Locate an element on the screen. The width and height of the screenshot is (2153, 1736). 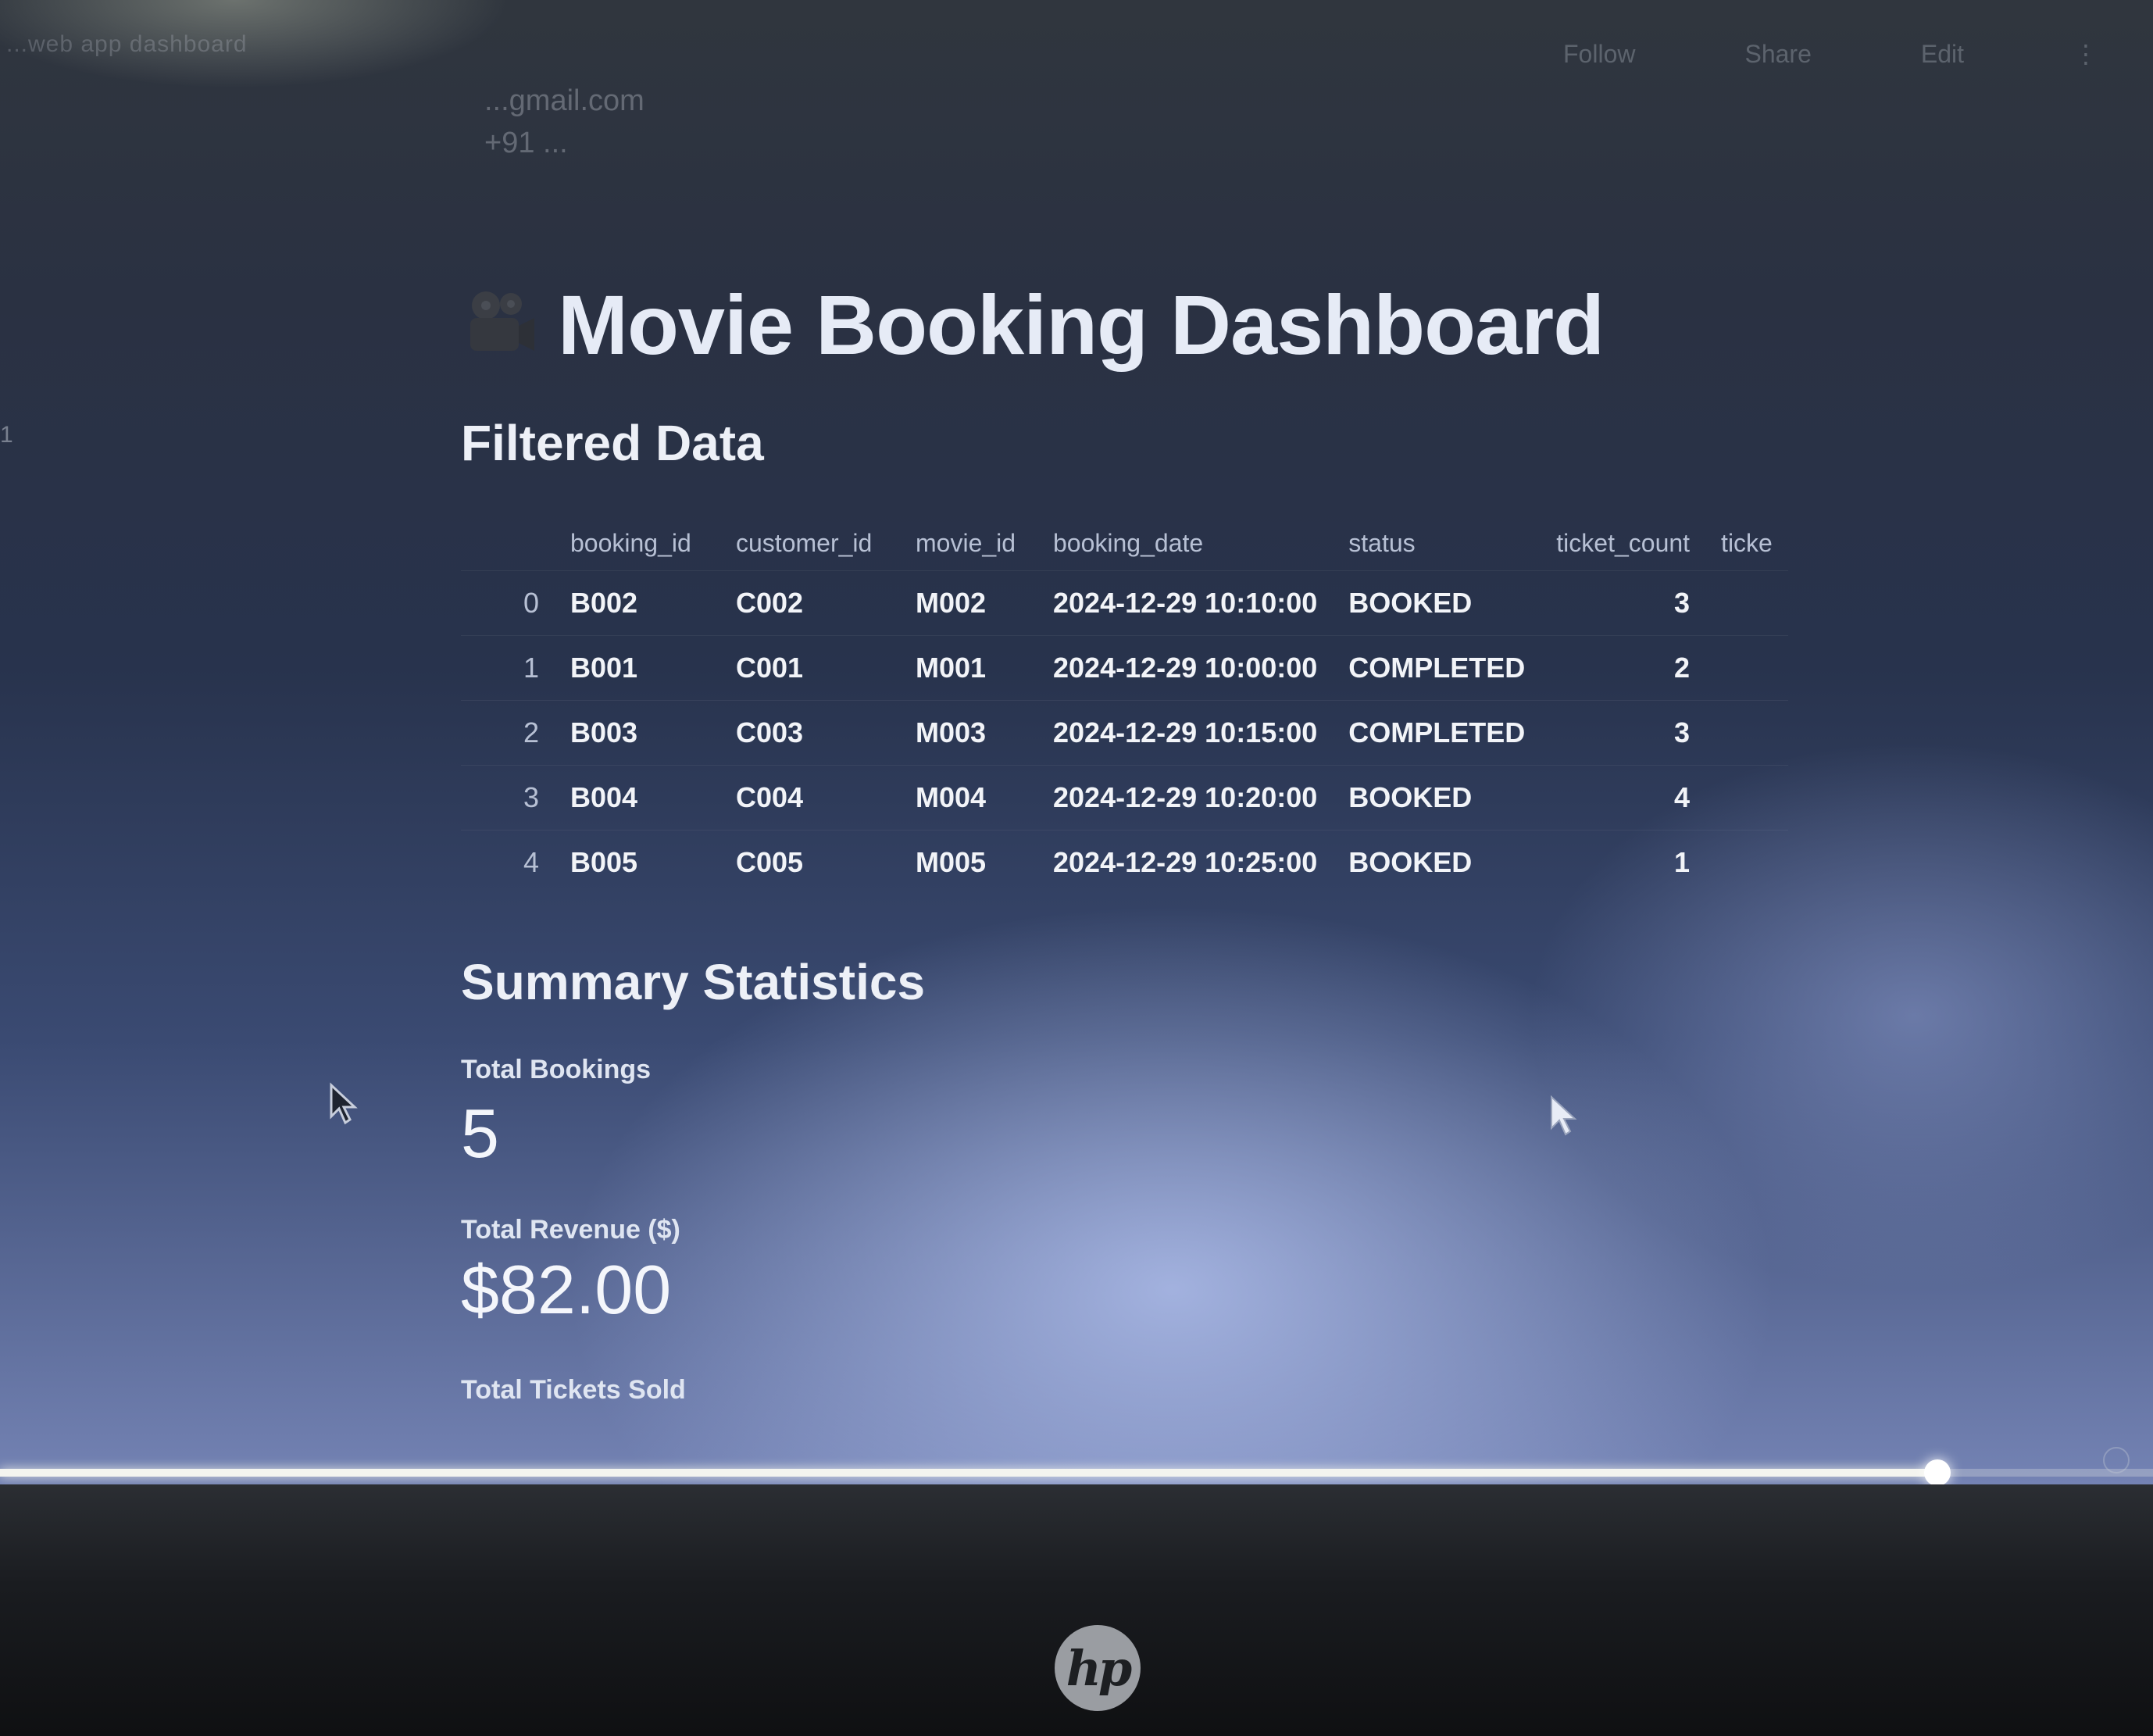
booking-date-cell: 2024-12-29 10:00:00 is located at coordinates (1185, 668).